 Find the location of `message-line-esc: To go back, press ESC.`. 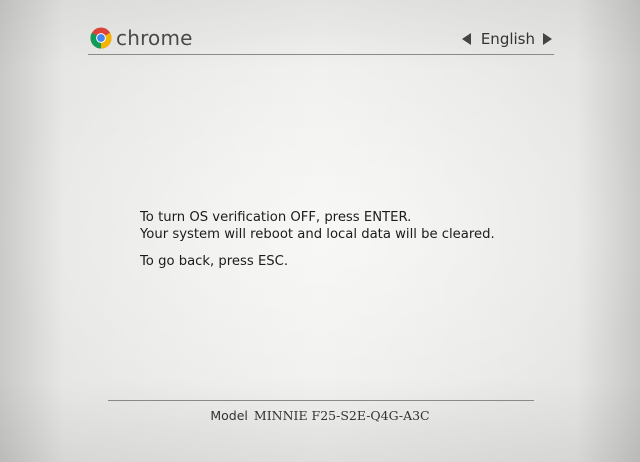

message-line-esc: To go back, press ESC. is located at coordinates (214, 261).